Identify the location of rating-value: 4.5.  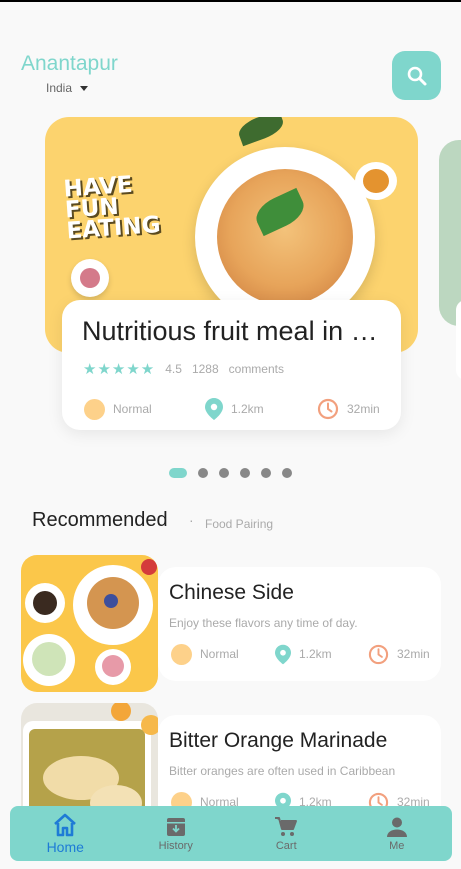
(173, 369).